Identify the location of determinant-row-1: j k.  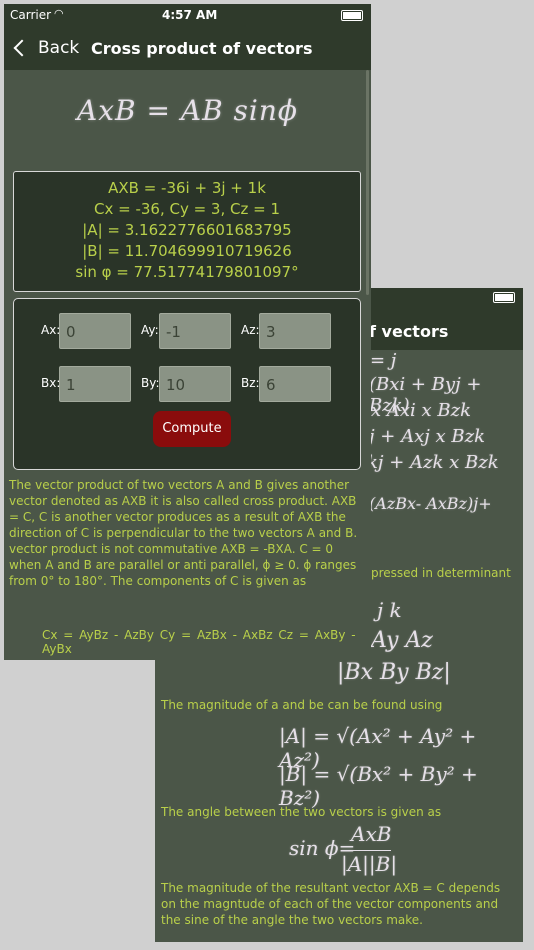
(389, 610).